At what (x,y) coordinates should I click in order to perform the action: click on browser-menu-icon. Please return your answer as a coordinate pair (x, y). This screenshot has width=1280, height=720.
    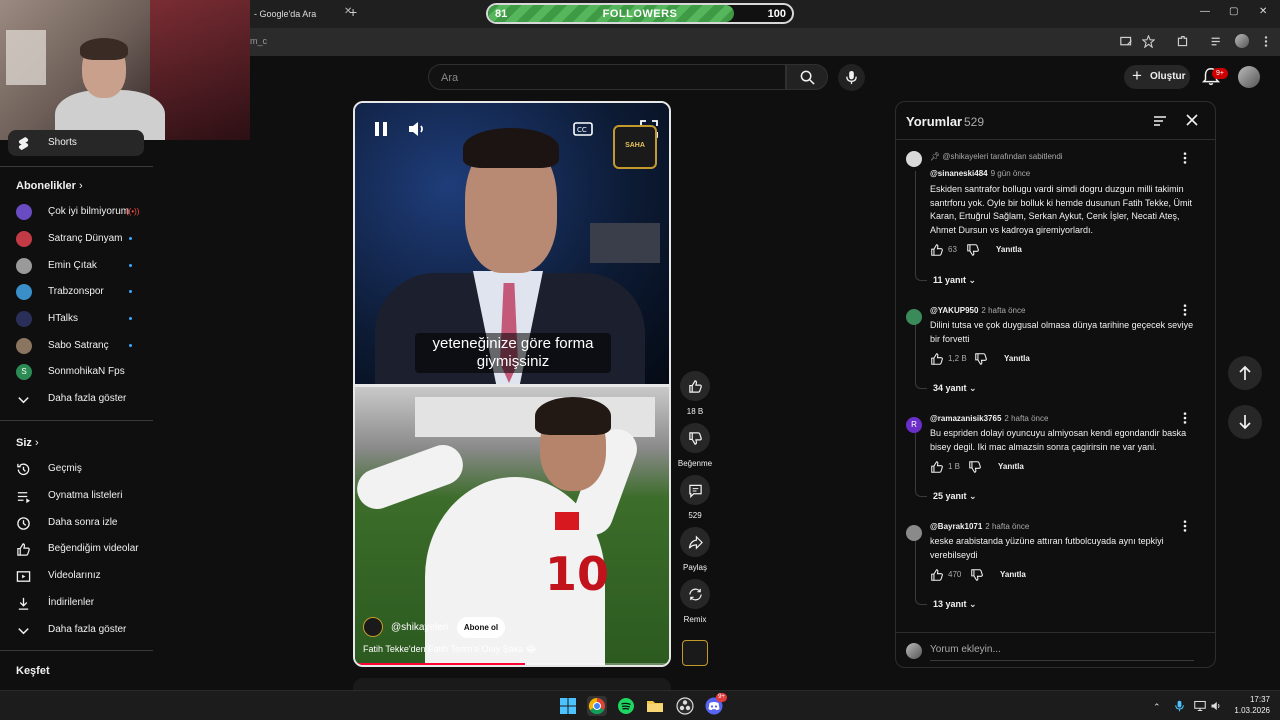
    Looking at the image, I should click on (1266, 41).